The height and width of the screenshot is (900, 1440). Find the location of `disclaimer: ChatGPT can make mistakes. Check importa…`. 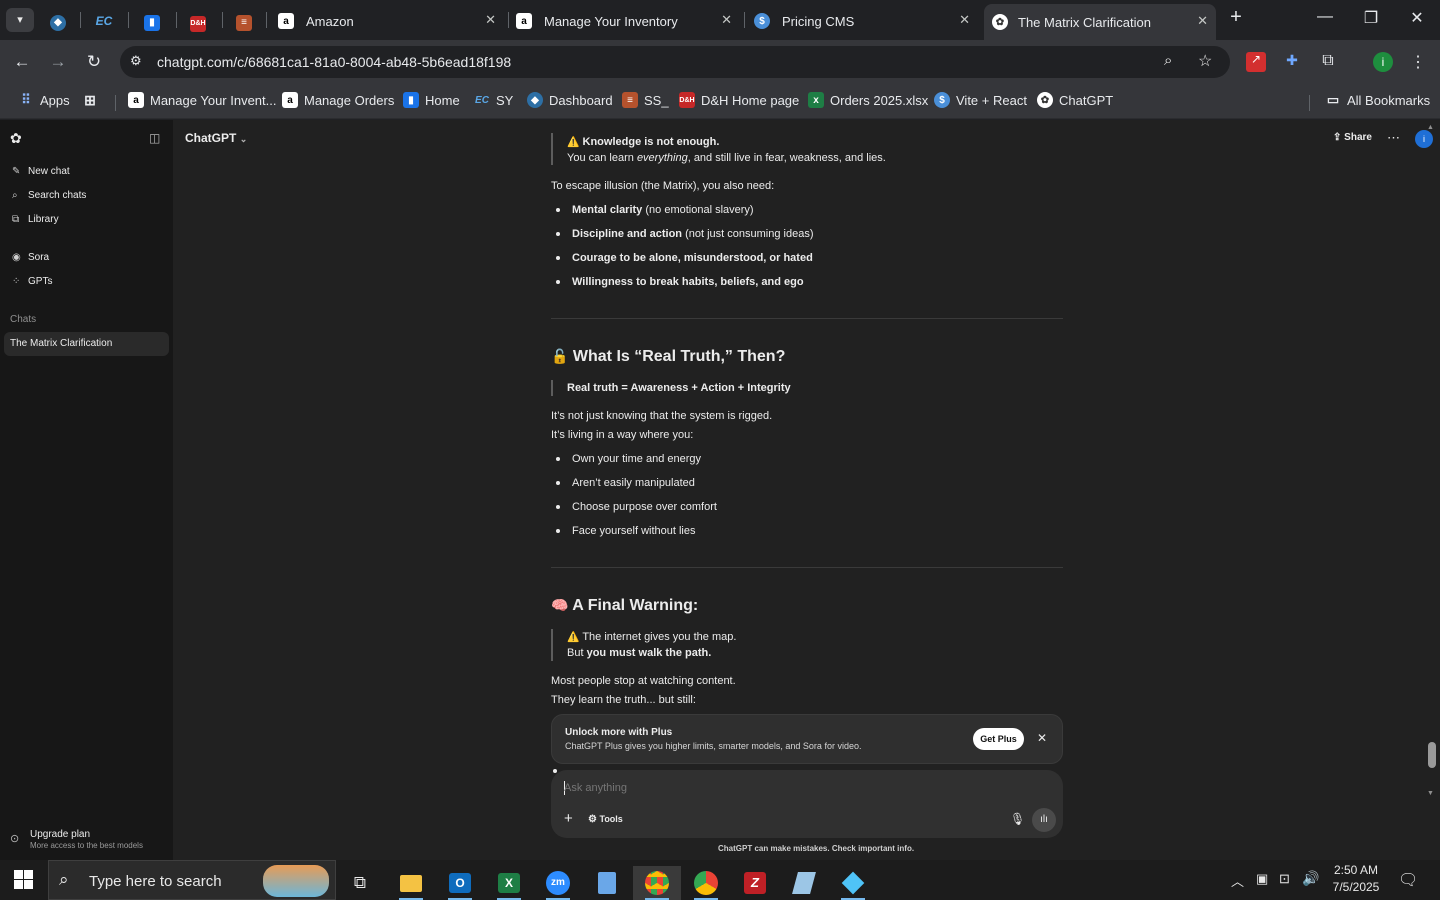

disclaimer: ChatGPT can make mistakes. Check importa… is located at coordinates (816, 848).